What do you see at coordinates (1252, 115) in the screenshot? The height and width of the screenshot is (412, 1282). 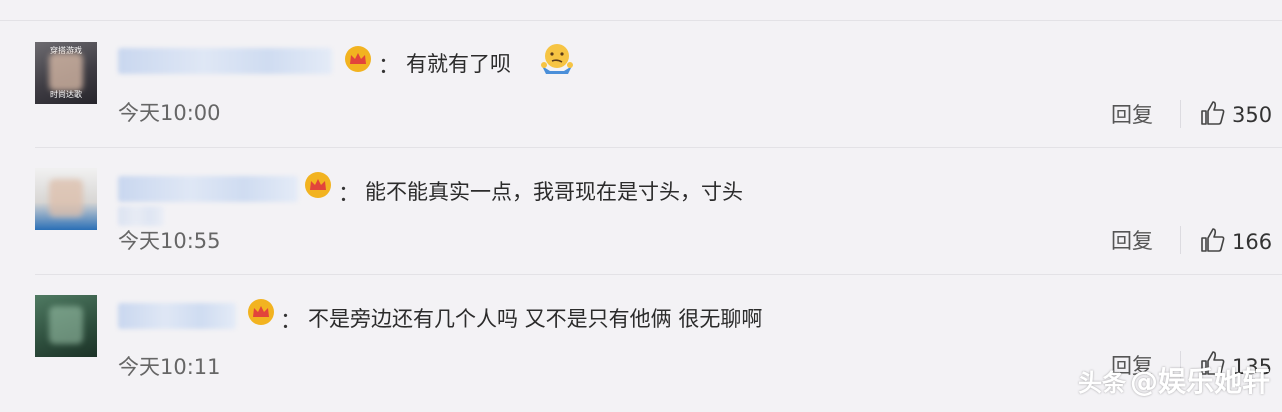 I see `like-count: 350` at bounding box center [1252, 115].